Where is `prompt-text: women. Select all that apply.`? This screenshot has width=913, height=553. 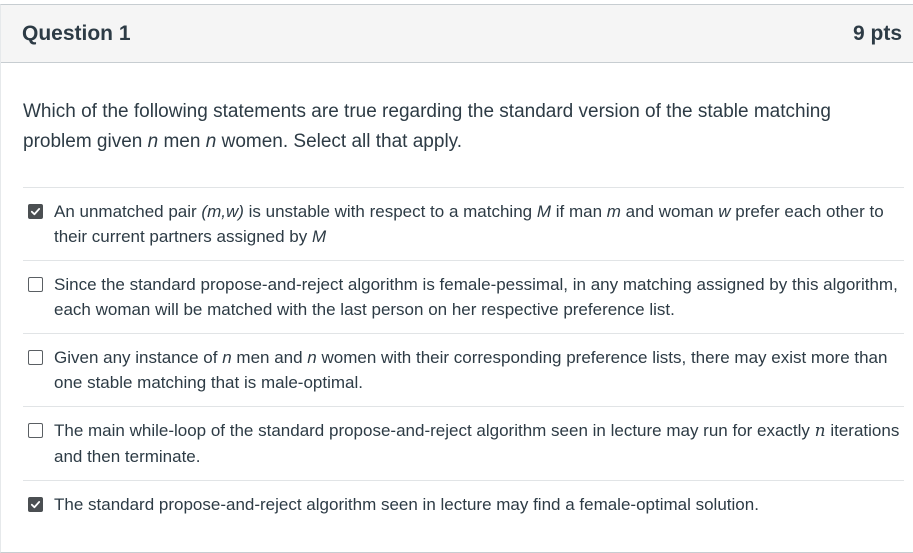
prompt-text: women. Select all that apply. is located at coordinates (339, 141).